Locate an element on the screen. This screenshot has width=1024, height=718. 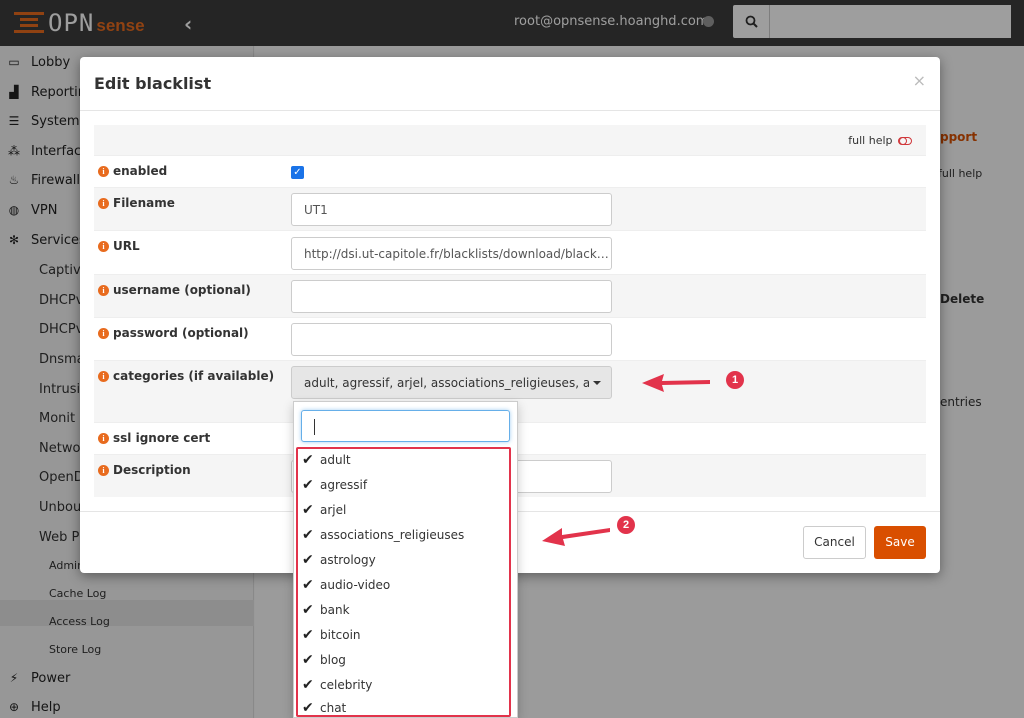
dropdown-option: ✔ agressif is located at coordinates (402, 485).